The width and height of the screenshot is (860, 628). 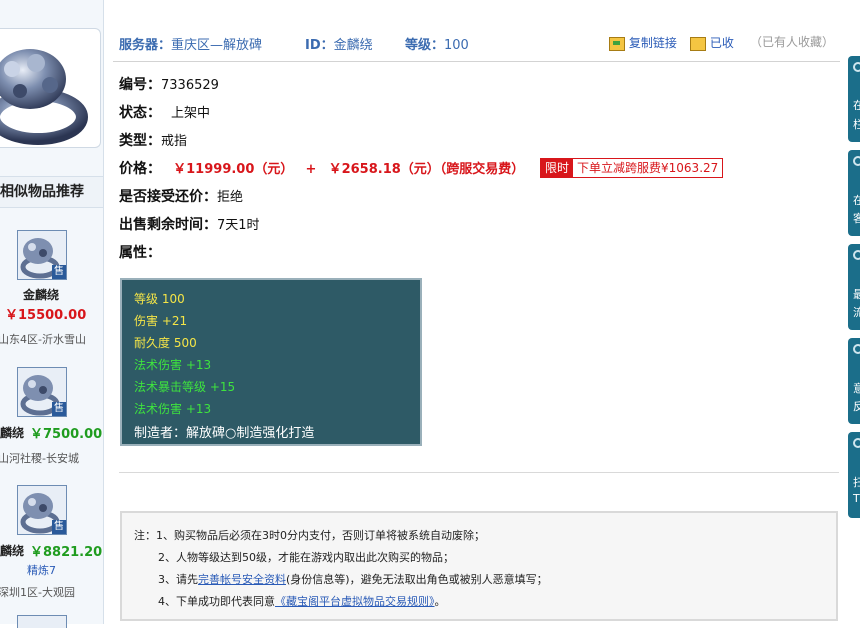 I want to click on favorite-button: 已收, so click(x=712, y=42).